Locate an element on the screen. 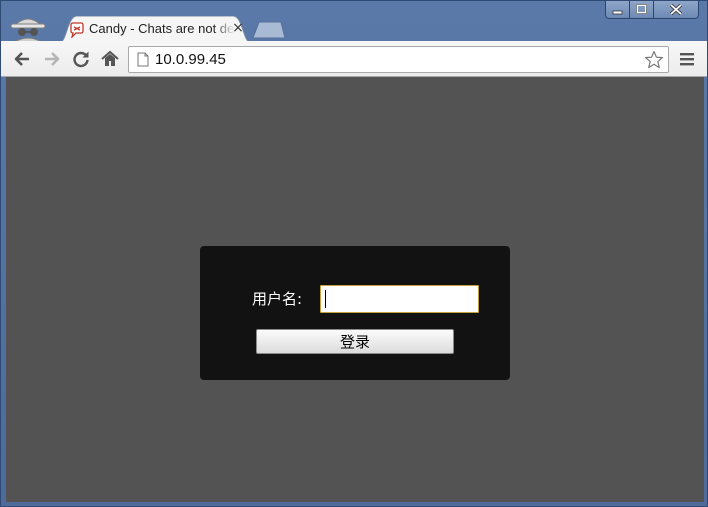  minimize-button is located at coordinates (617, 10).